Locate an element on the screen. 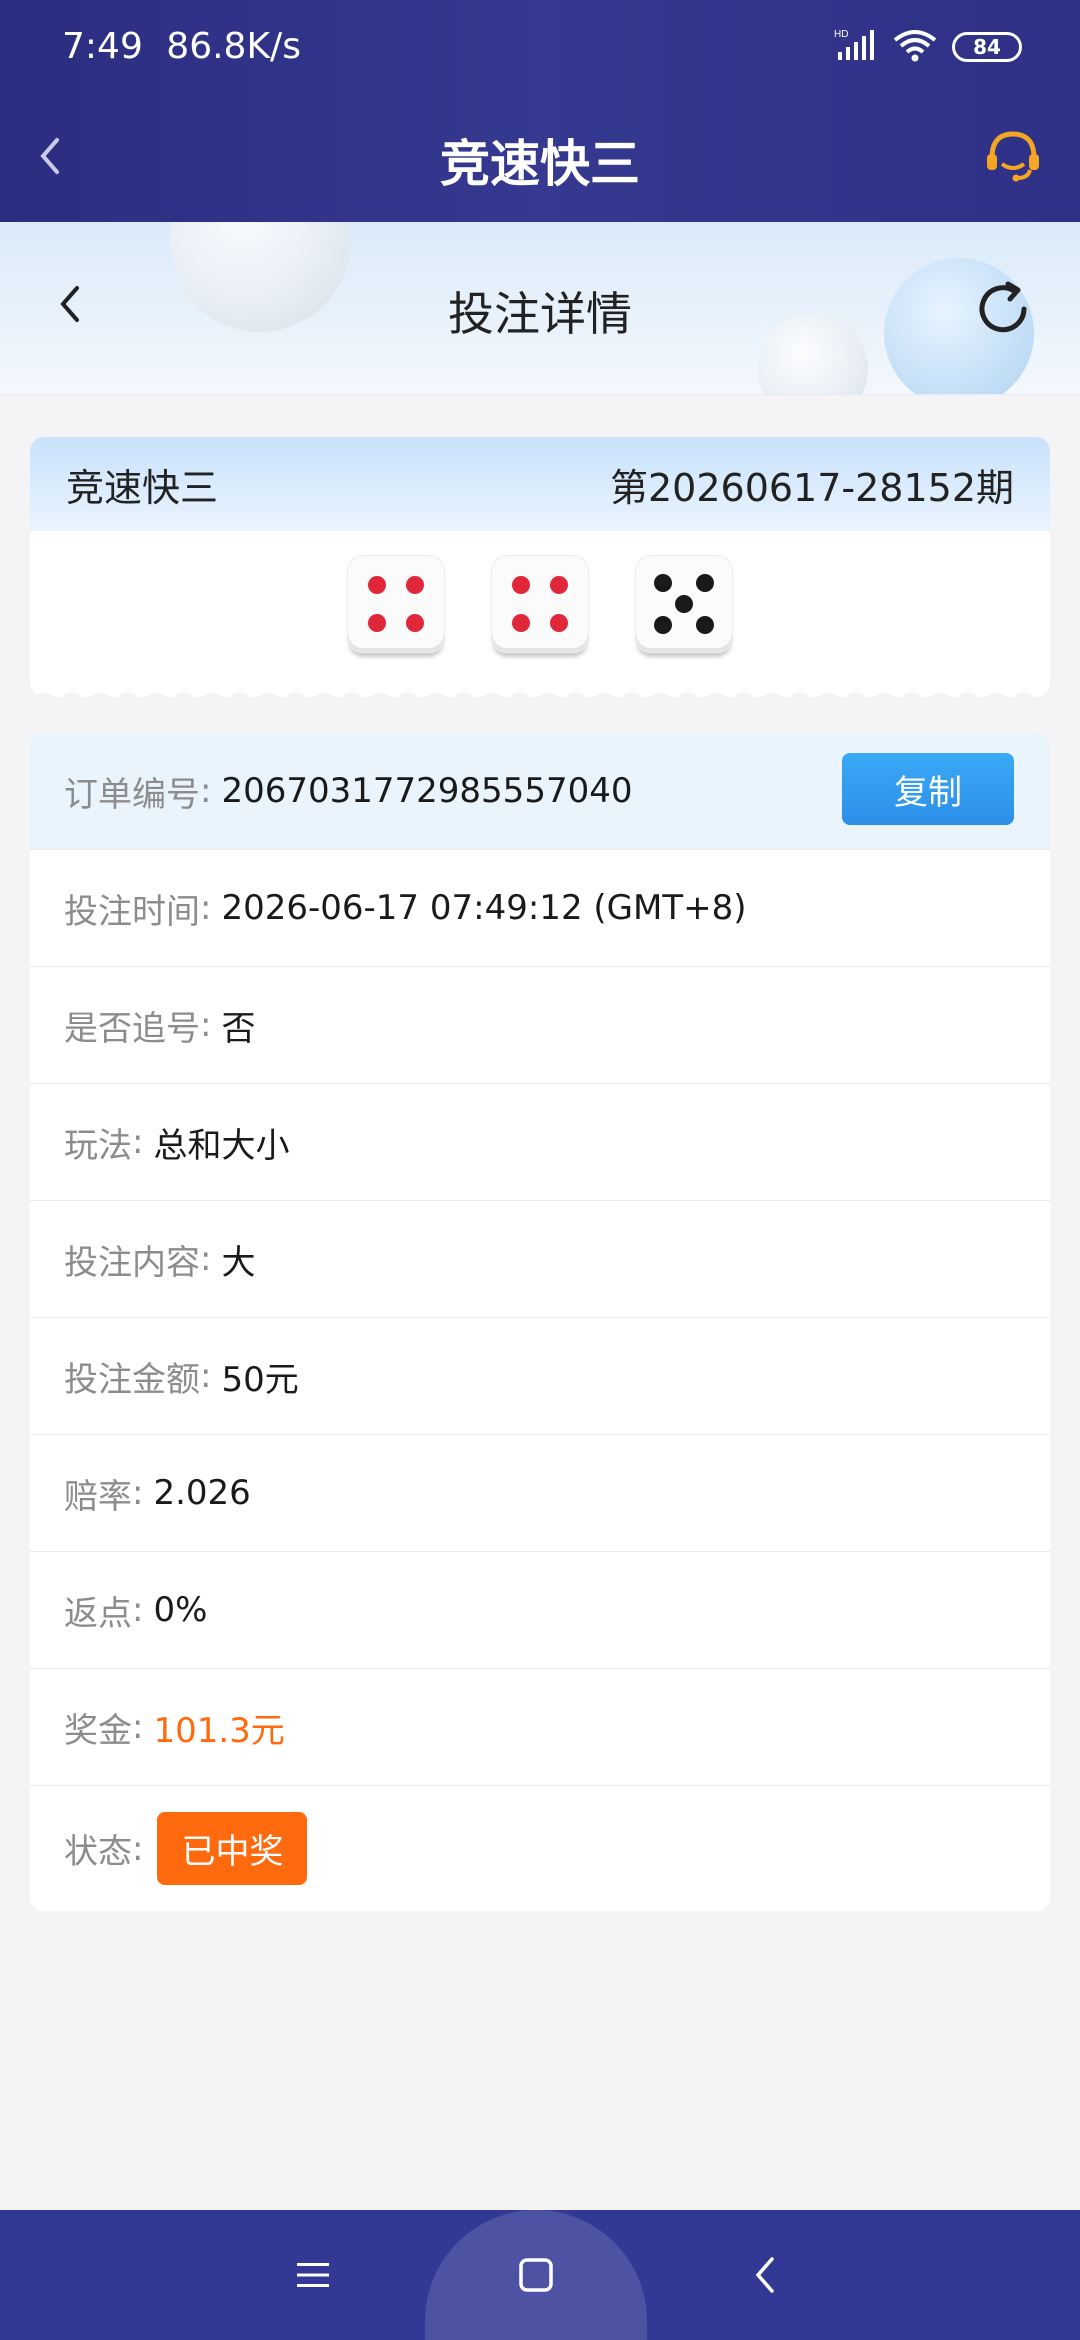 This screenshot has width=1080, height=2340. triangle-back-icon is located at coordinates (765, 2275).